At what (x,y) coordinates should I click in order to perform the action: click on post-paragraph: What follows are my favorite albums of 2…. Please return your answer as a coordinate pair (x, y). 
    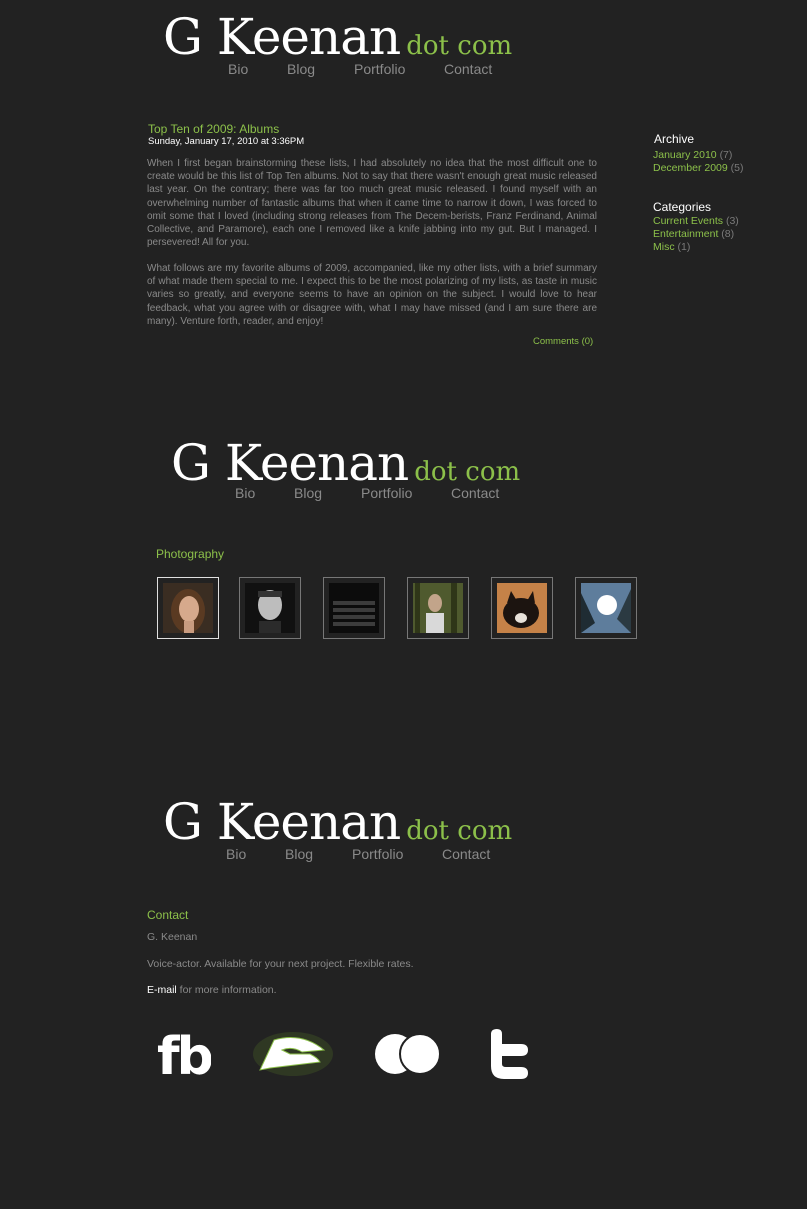
    Looking at the image, I should click on (372, 295).